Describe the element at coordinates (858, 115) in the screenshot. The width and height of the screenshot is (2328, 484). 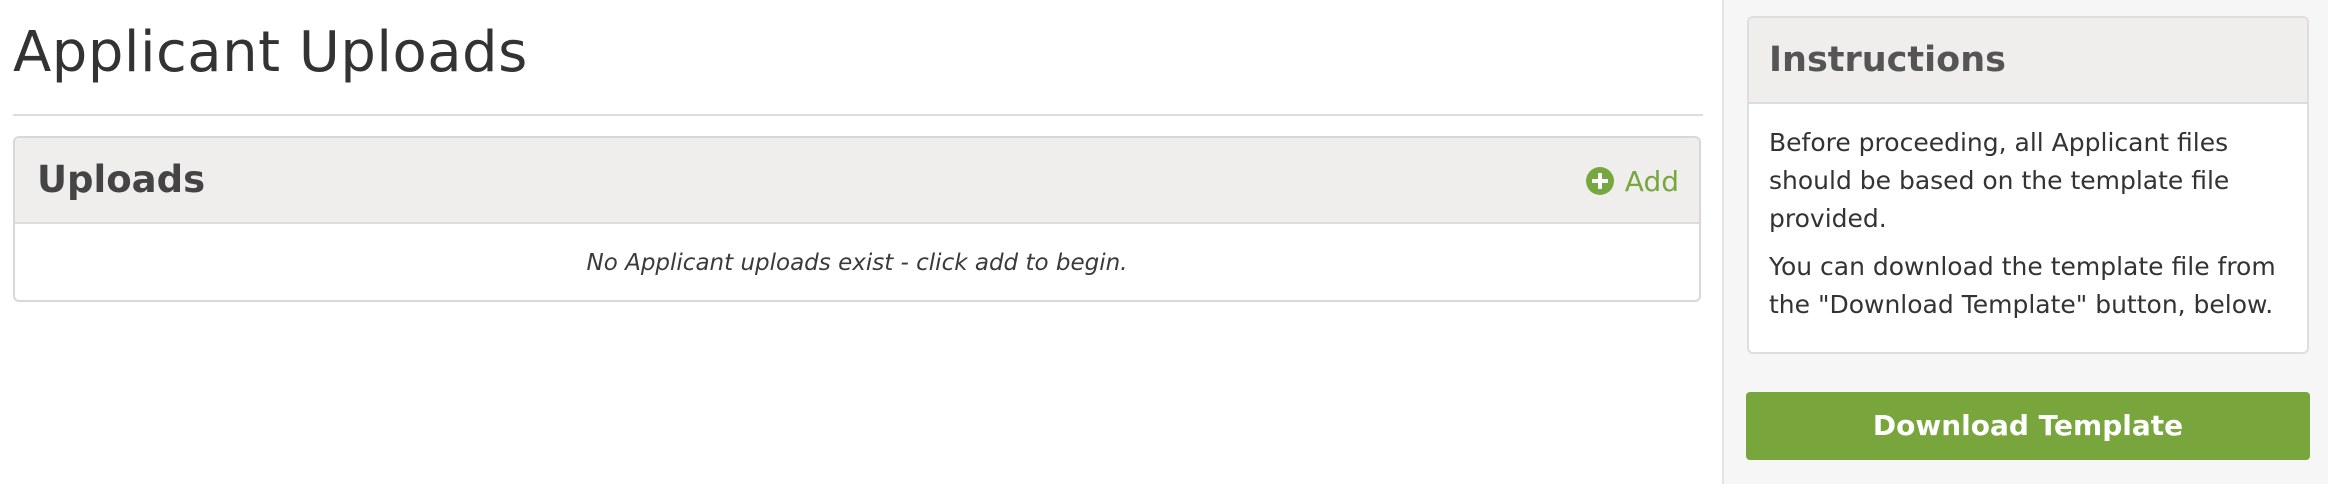
I see `title-divider` at that location.